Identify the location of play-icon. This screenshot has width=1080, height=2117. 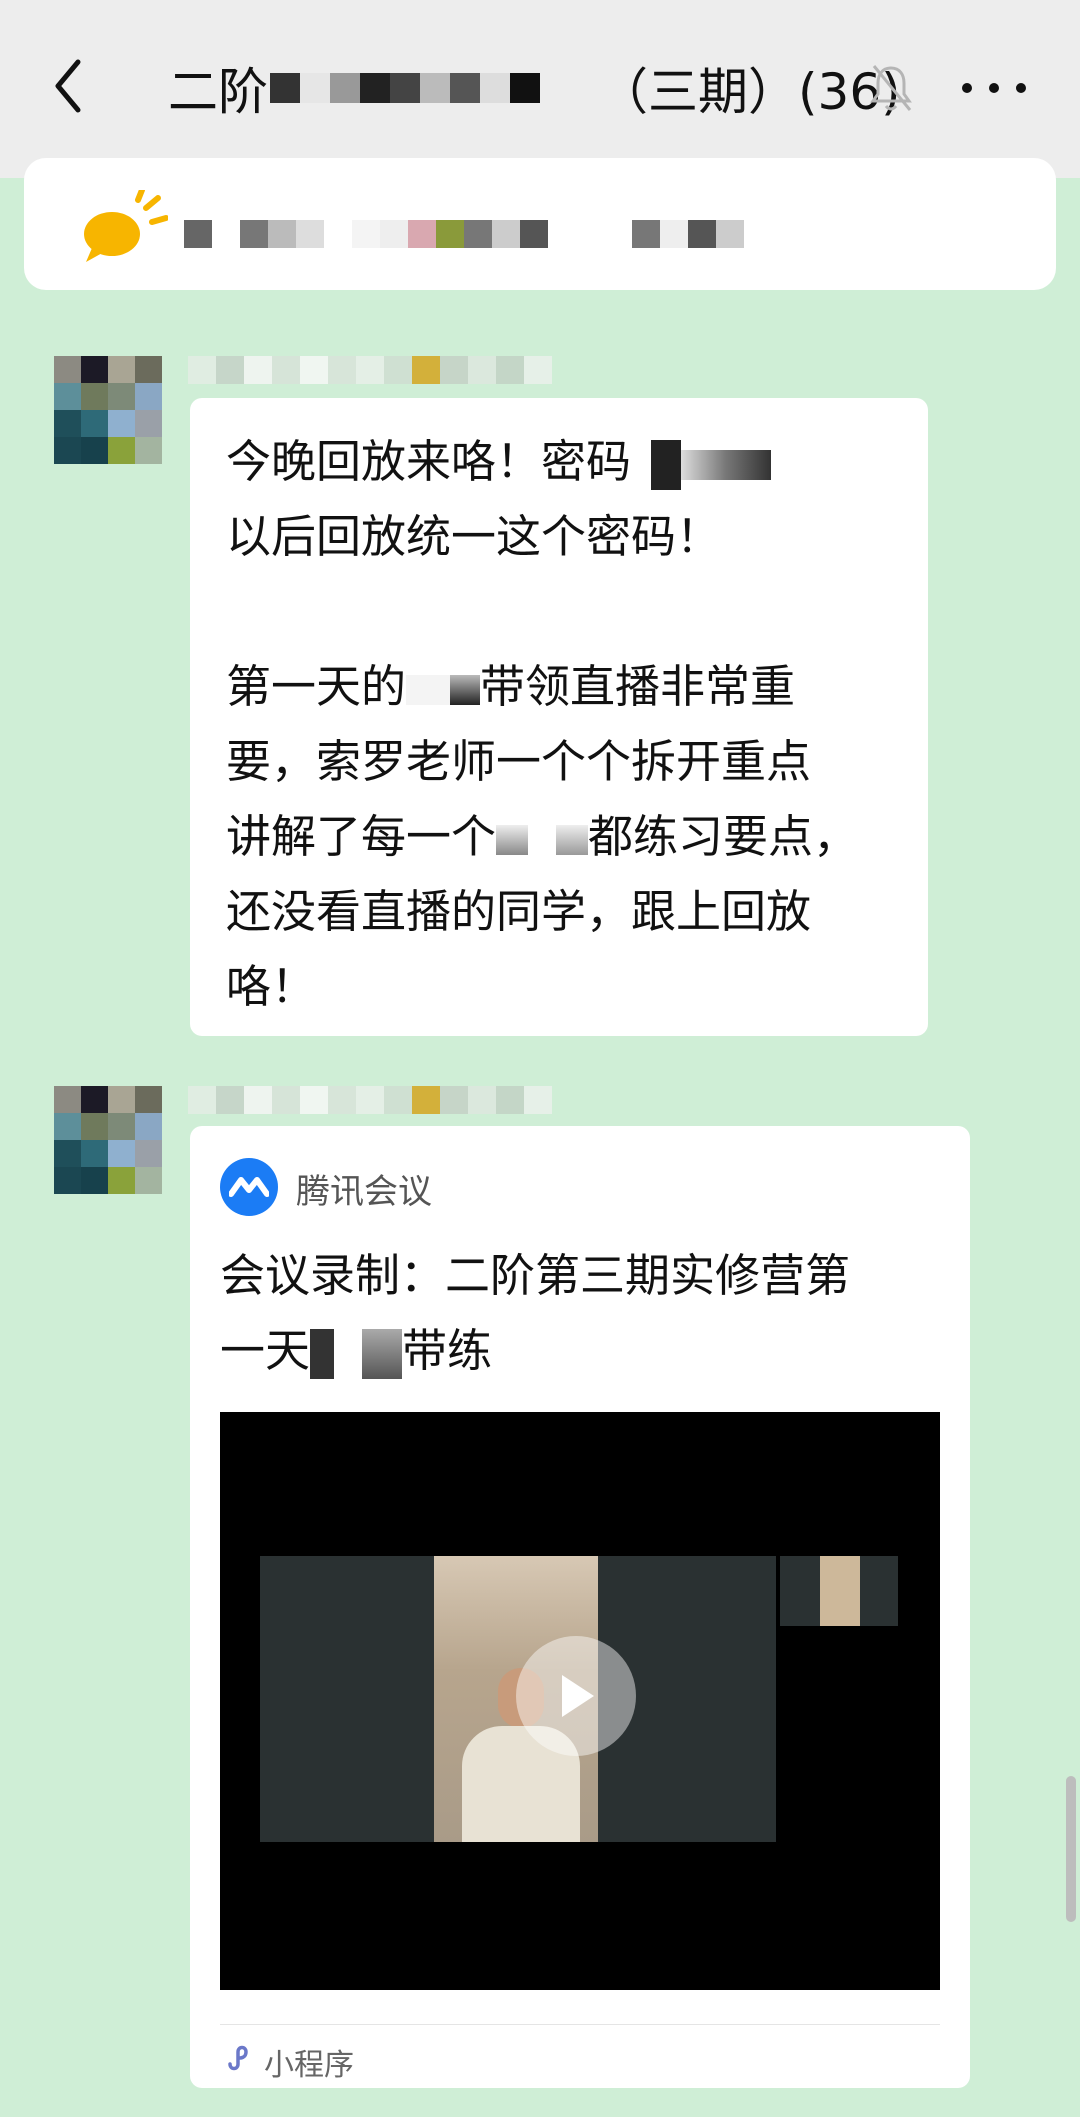
(578, 1696).